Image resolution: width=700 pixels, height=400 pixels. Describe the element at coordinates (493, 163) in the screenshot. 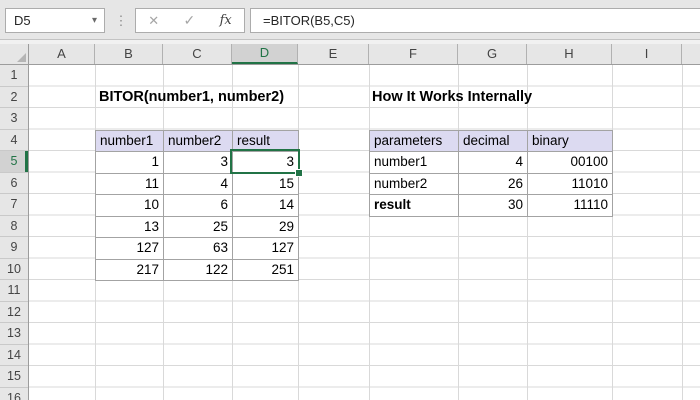

I see `cell-g5: 4` at that location.